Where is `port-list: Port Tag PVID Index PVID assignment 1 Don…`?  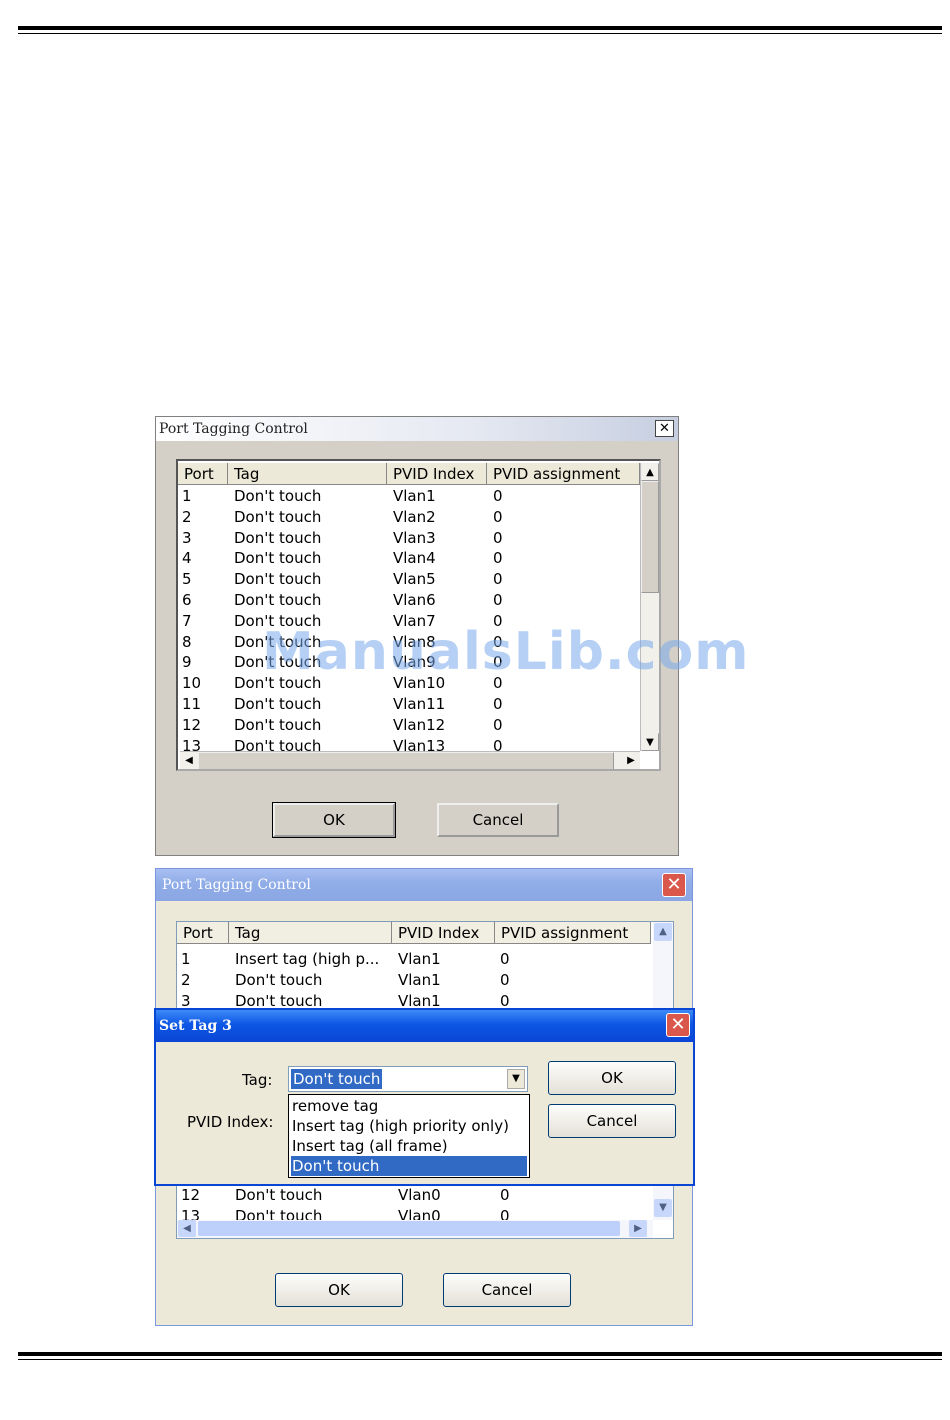 port-list: Port Tag PVID Index PVID assignment 1 Don… is located at coordinates (418, 615).